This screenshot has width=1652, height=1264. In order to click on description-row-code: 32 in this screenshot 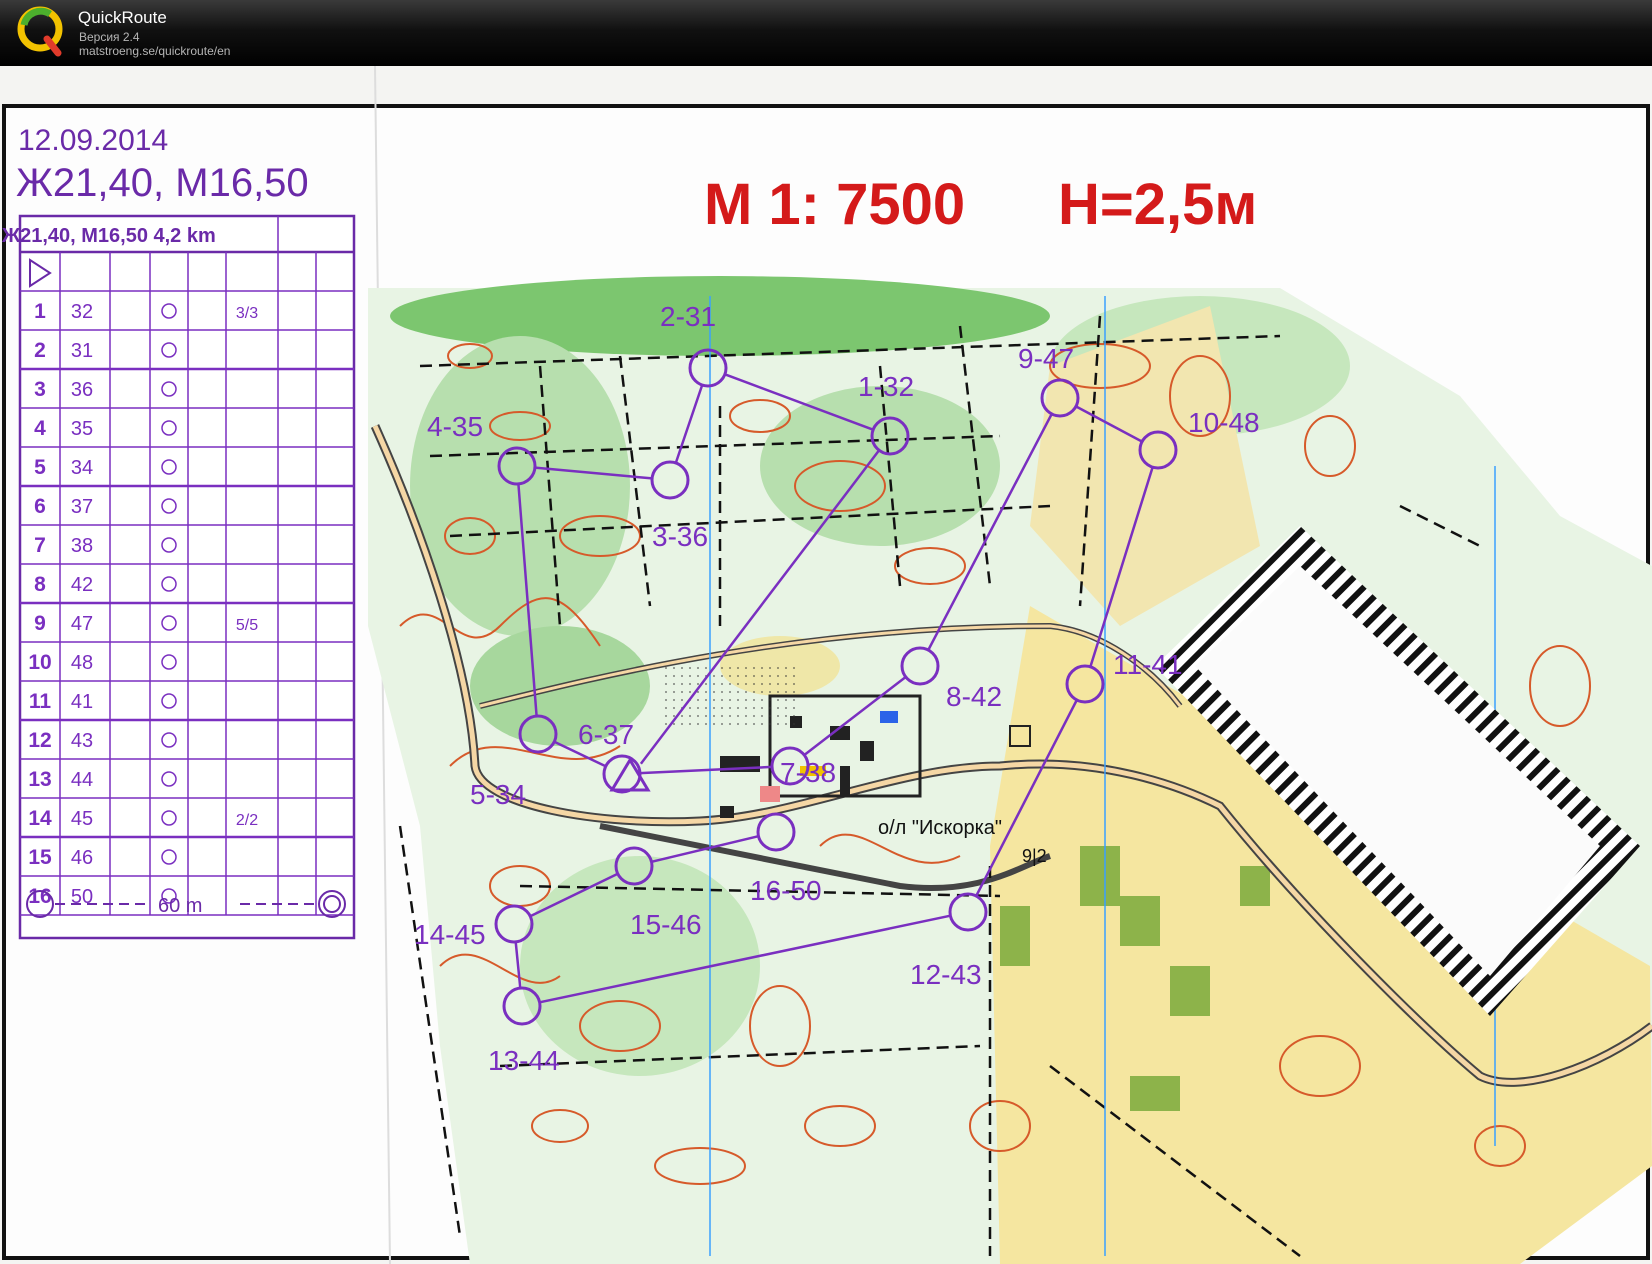, I will do `click(82, 312)`.